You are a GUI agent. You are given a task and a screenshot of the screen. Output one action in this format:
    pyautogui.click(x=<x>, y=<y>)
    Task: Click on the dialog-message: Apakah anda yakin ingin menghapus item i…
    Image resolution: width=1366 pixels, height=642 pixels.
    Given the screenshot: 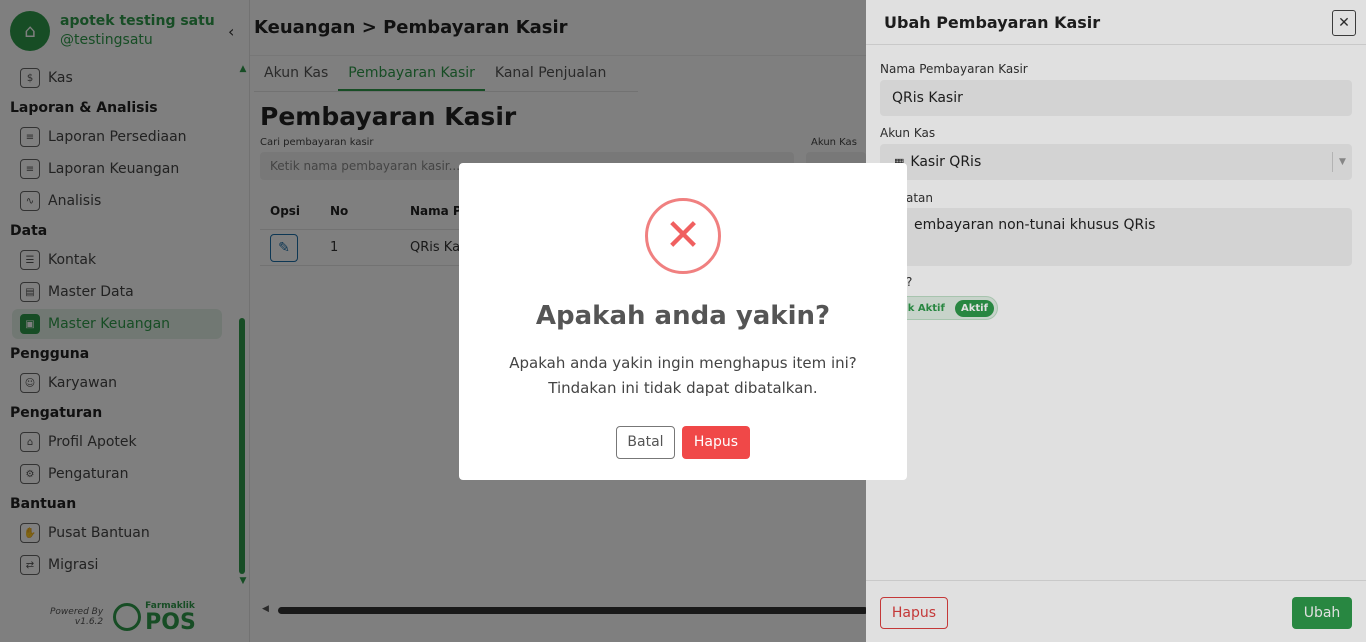 What is the action you would take?
    pyautogui.click(x=683, y=376)
    